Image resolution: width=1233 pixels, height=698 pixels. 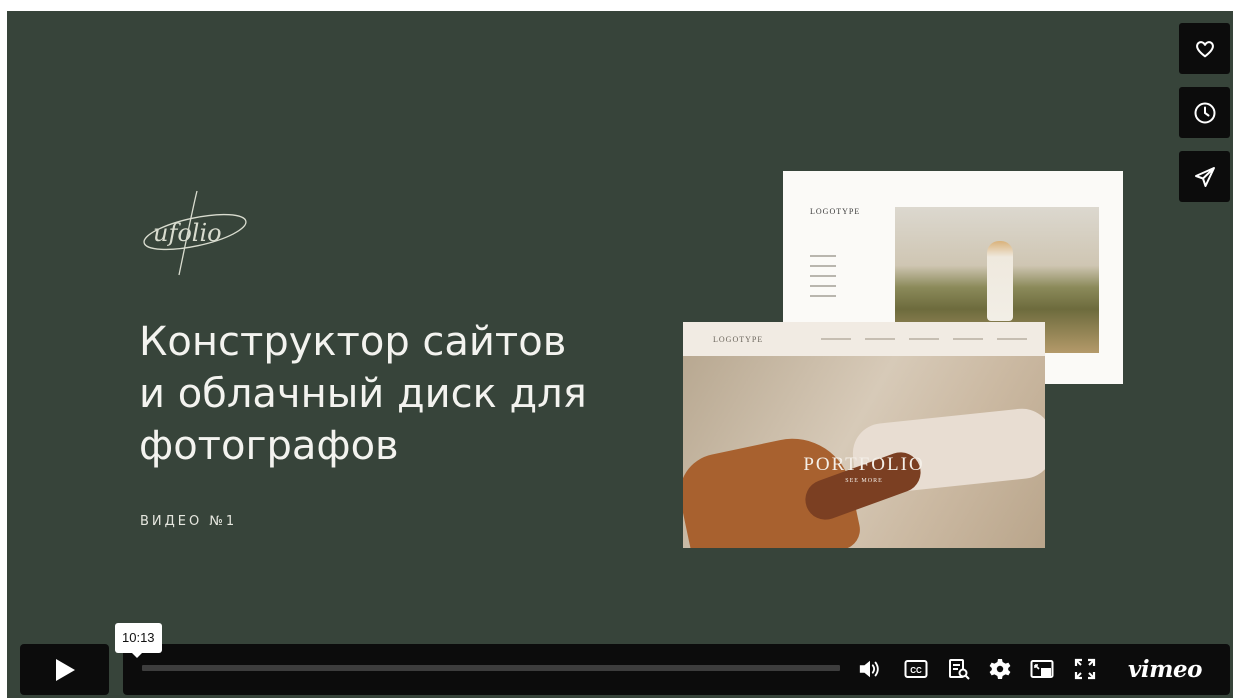 I want to click on headline-line: фотографов, so click(x=269, y=446).